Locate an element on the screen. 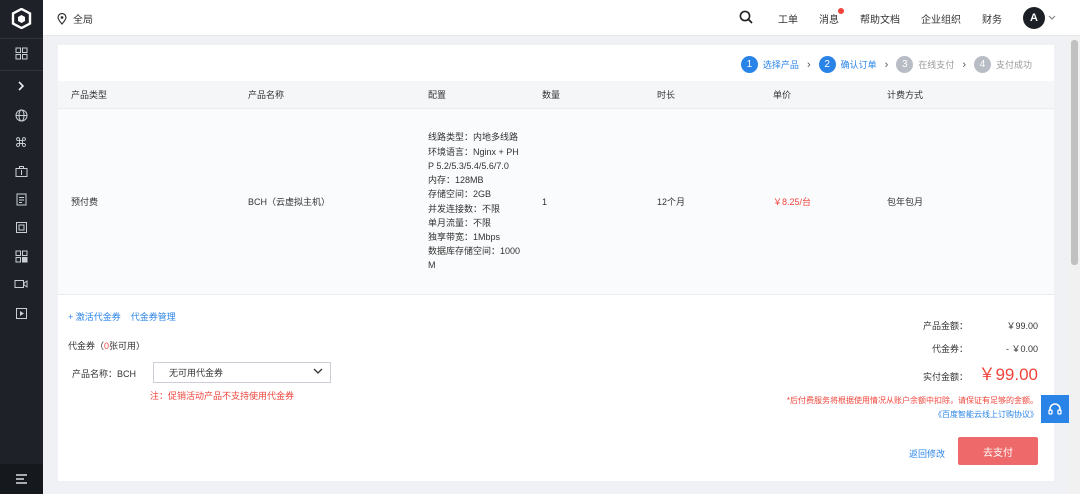 The width and height of the screenshot is (1080, 494). activate-coupon-link: + 激活代金券 is located at coordinates (94, 316).